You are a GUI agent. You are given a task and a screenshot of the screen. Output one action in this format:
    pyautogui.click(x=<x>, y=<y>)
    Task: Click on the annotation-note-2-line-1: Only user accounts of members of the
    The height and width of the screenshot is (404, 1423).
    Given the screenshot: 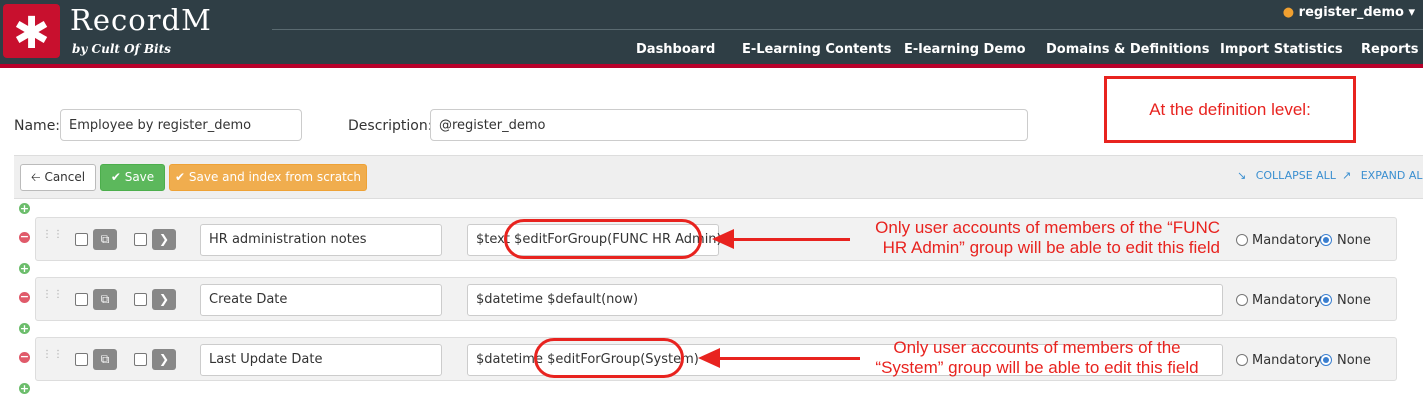 What is the action you would take?
    pyautogui.click(x=1037, y=347)
    